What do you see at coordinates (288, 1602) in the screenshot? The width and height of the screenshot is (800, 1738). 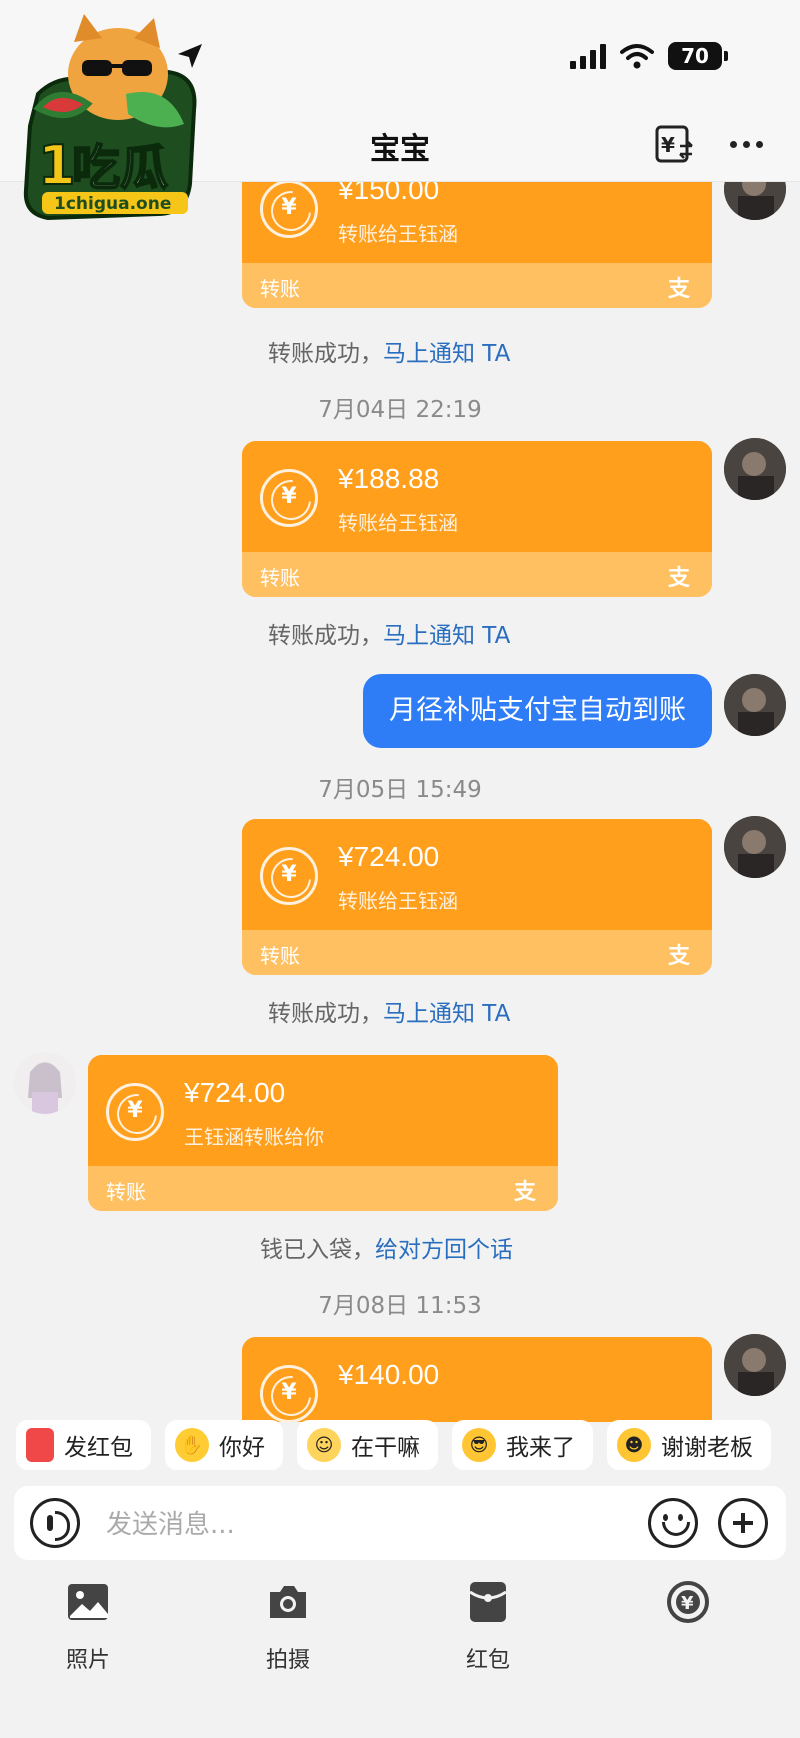 I see `camera-icon` at bounding box center [288, 1602].